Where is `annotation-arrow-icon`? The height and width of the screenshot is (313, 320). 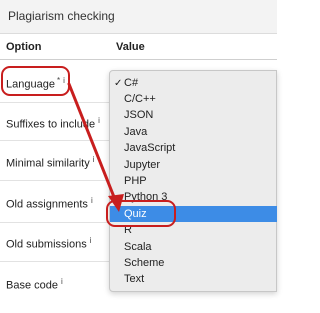
annotation-arrow-icon is located at coordinates (95, 147).